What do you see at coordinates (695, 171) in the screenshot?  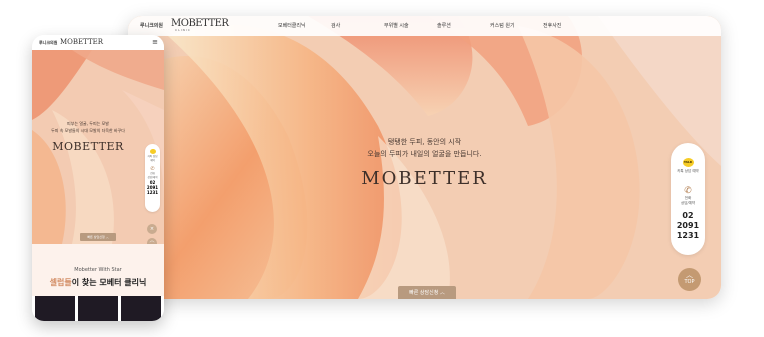 I see `kakao-label-2: 예약` at bounding box center [695, 171].